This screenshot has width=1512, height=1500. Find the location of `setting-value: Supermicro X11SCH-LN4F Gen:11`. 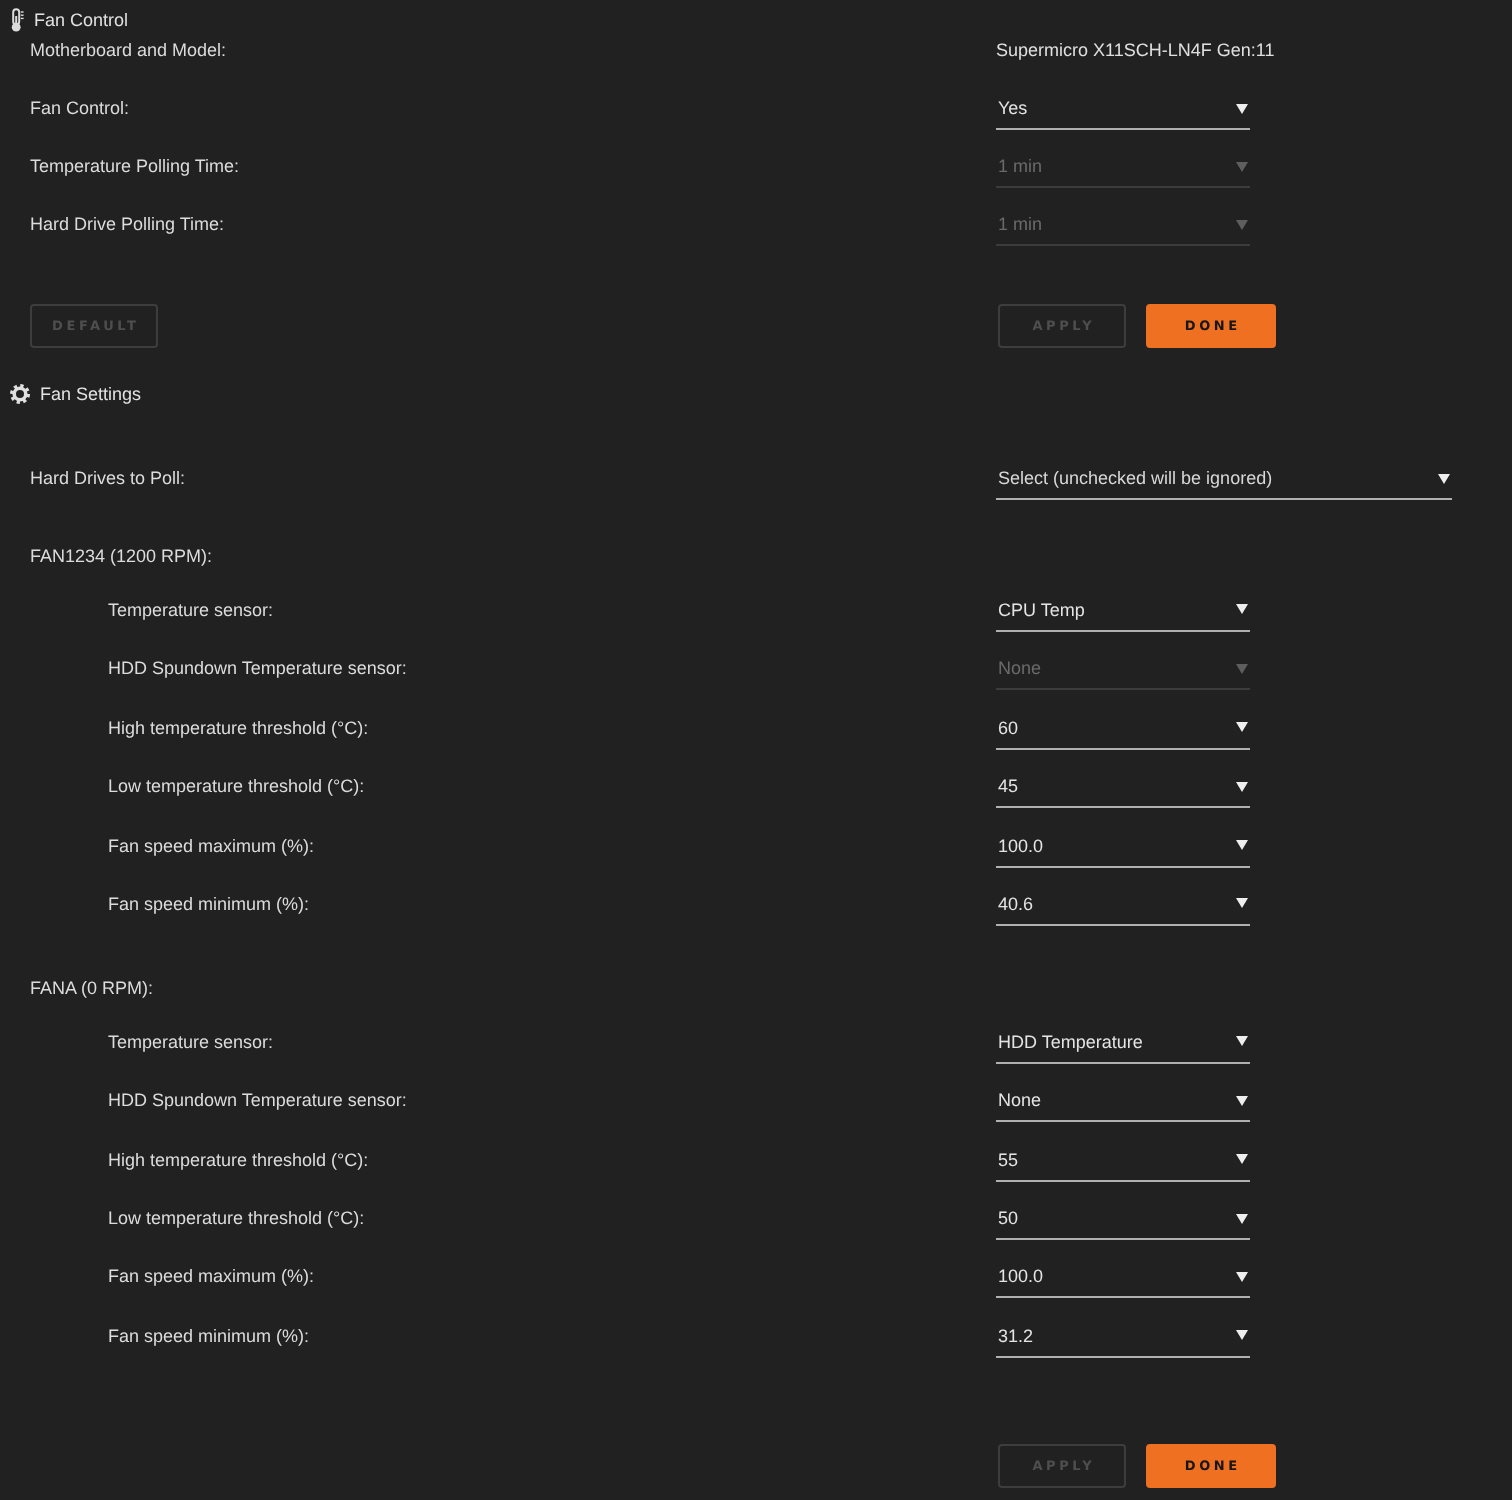

setting-value: Supermicro X11SCH-LN4F Gen:11 is located at coordinates (1135, 51).